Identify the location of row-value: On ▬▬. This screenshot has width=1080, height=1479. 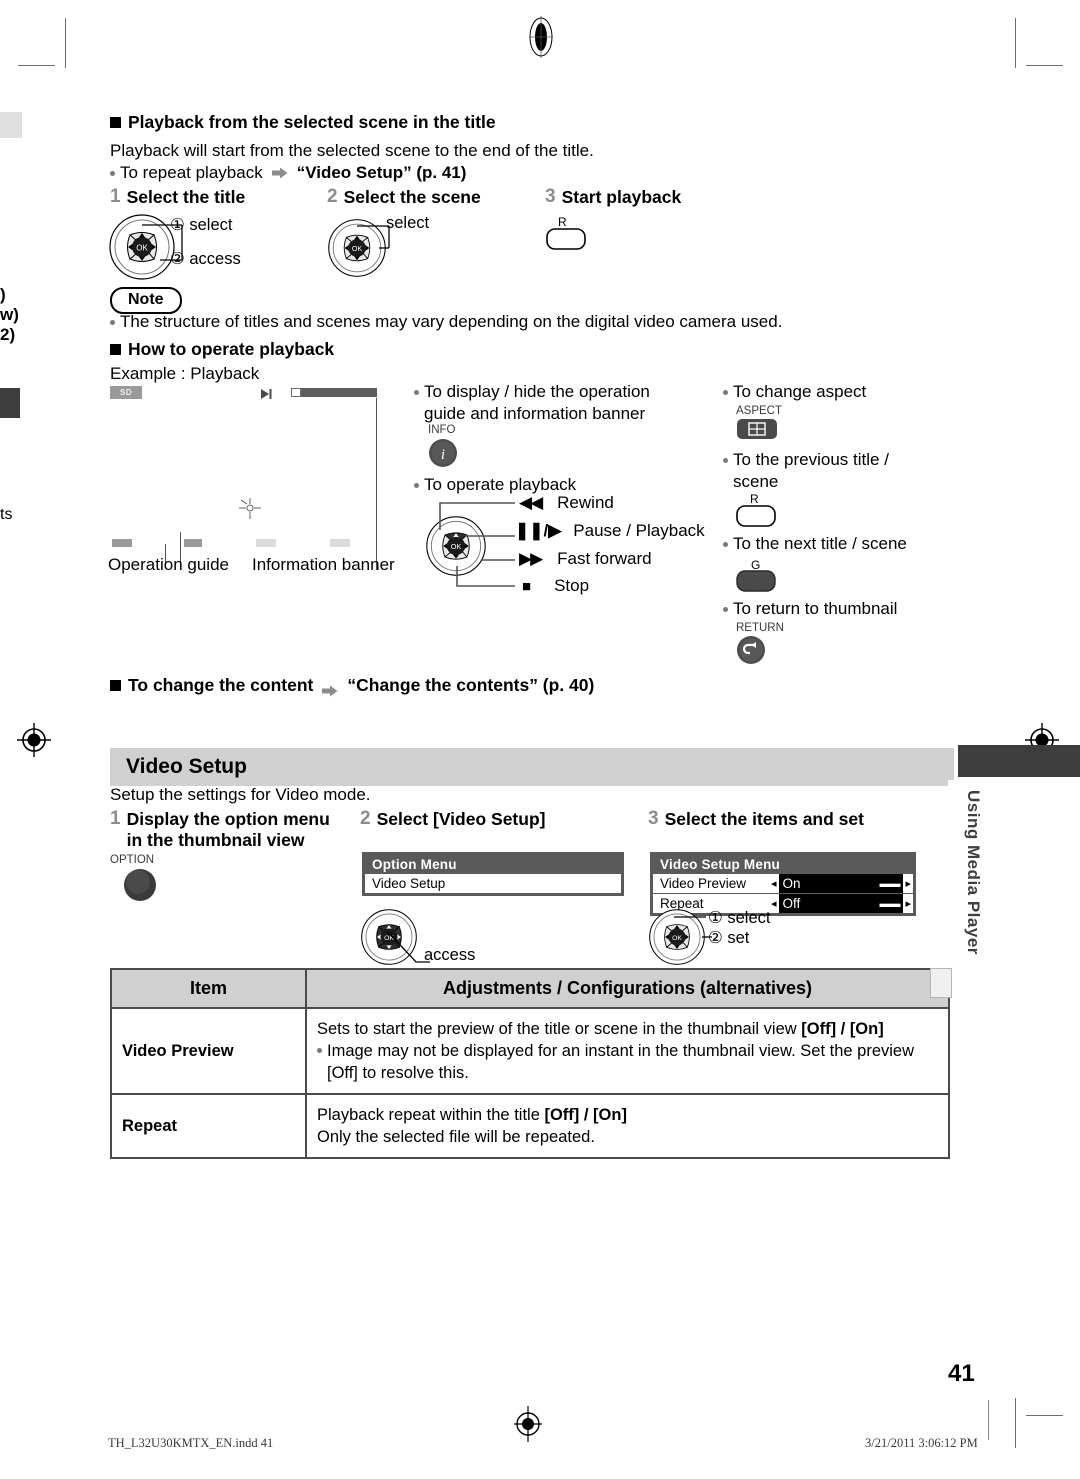
(841, 883).